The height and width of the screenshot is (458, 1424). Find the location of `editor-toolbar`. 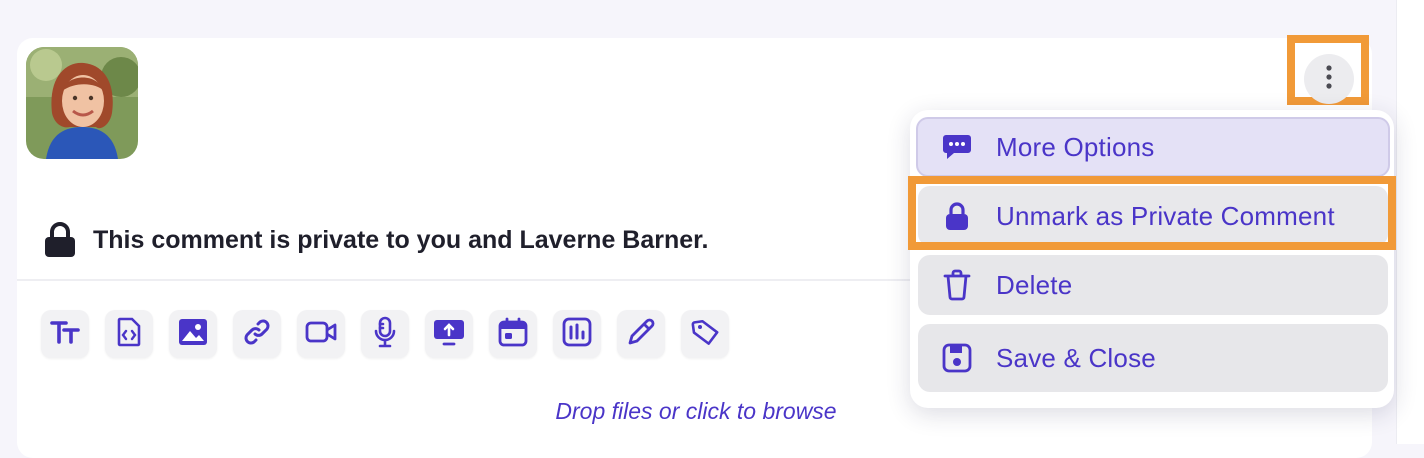

editor-toolbar is located at coordinates (393, 334).